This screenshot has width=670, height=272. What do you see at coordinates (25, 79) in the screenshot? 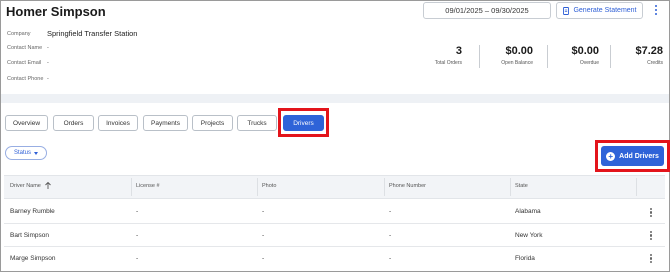
I see `contact-phone-label: Contact Phone` at bounding box center [25, 79].